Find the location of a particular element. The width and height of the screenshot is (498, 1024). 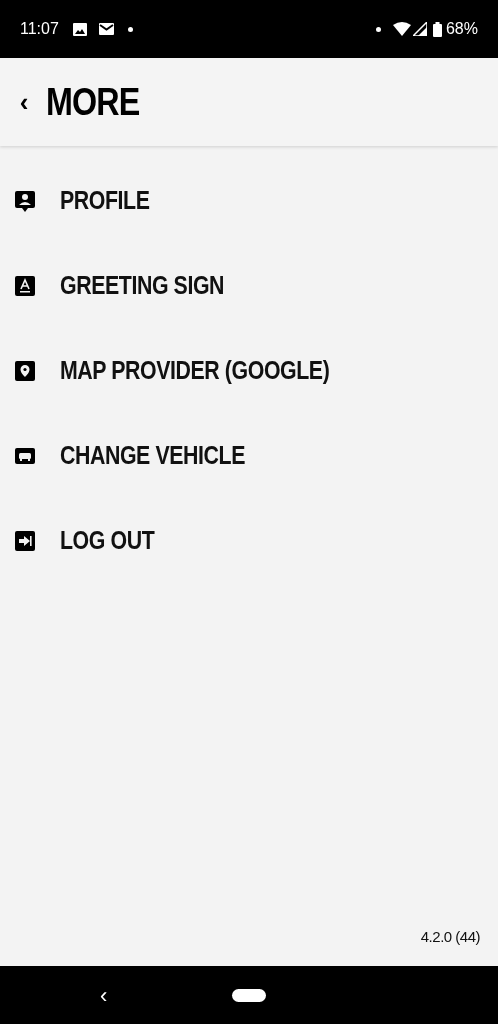

battery-percent: 68% is located at coordinates (461, 29).